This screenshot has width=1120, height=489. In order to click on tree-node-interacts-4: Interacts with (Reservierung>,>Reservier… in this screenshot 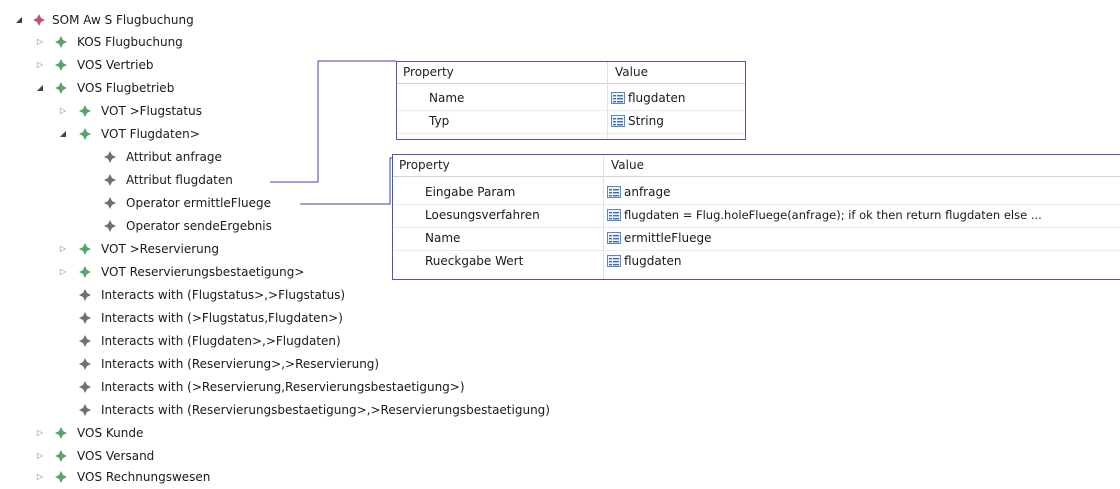, I will do `click(310, 364)`.